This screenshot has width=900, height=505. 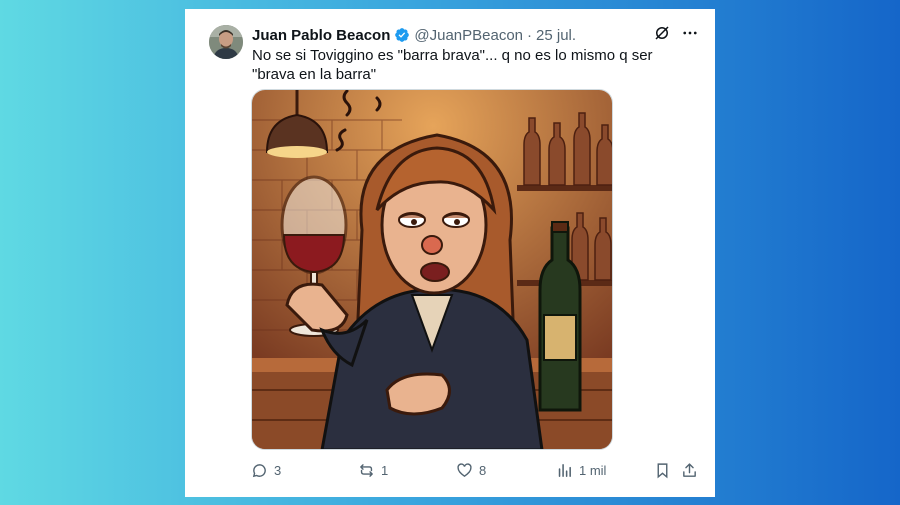 I want to click on like-icon, so click(x=464, y=469).